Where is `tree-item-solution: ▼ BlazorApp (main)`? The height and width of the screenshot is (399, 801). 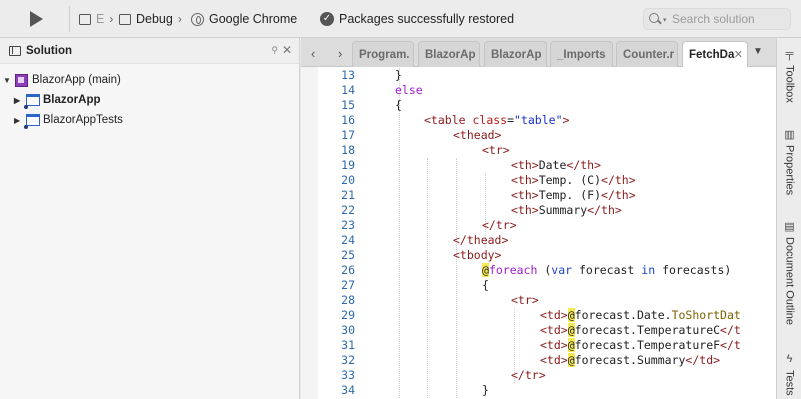 tree-item-solution: ▼ BlazorApp (main) is located at coordinates (62, 80).